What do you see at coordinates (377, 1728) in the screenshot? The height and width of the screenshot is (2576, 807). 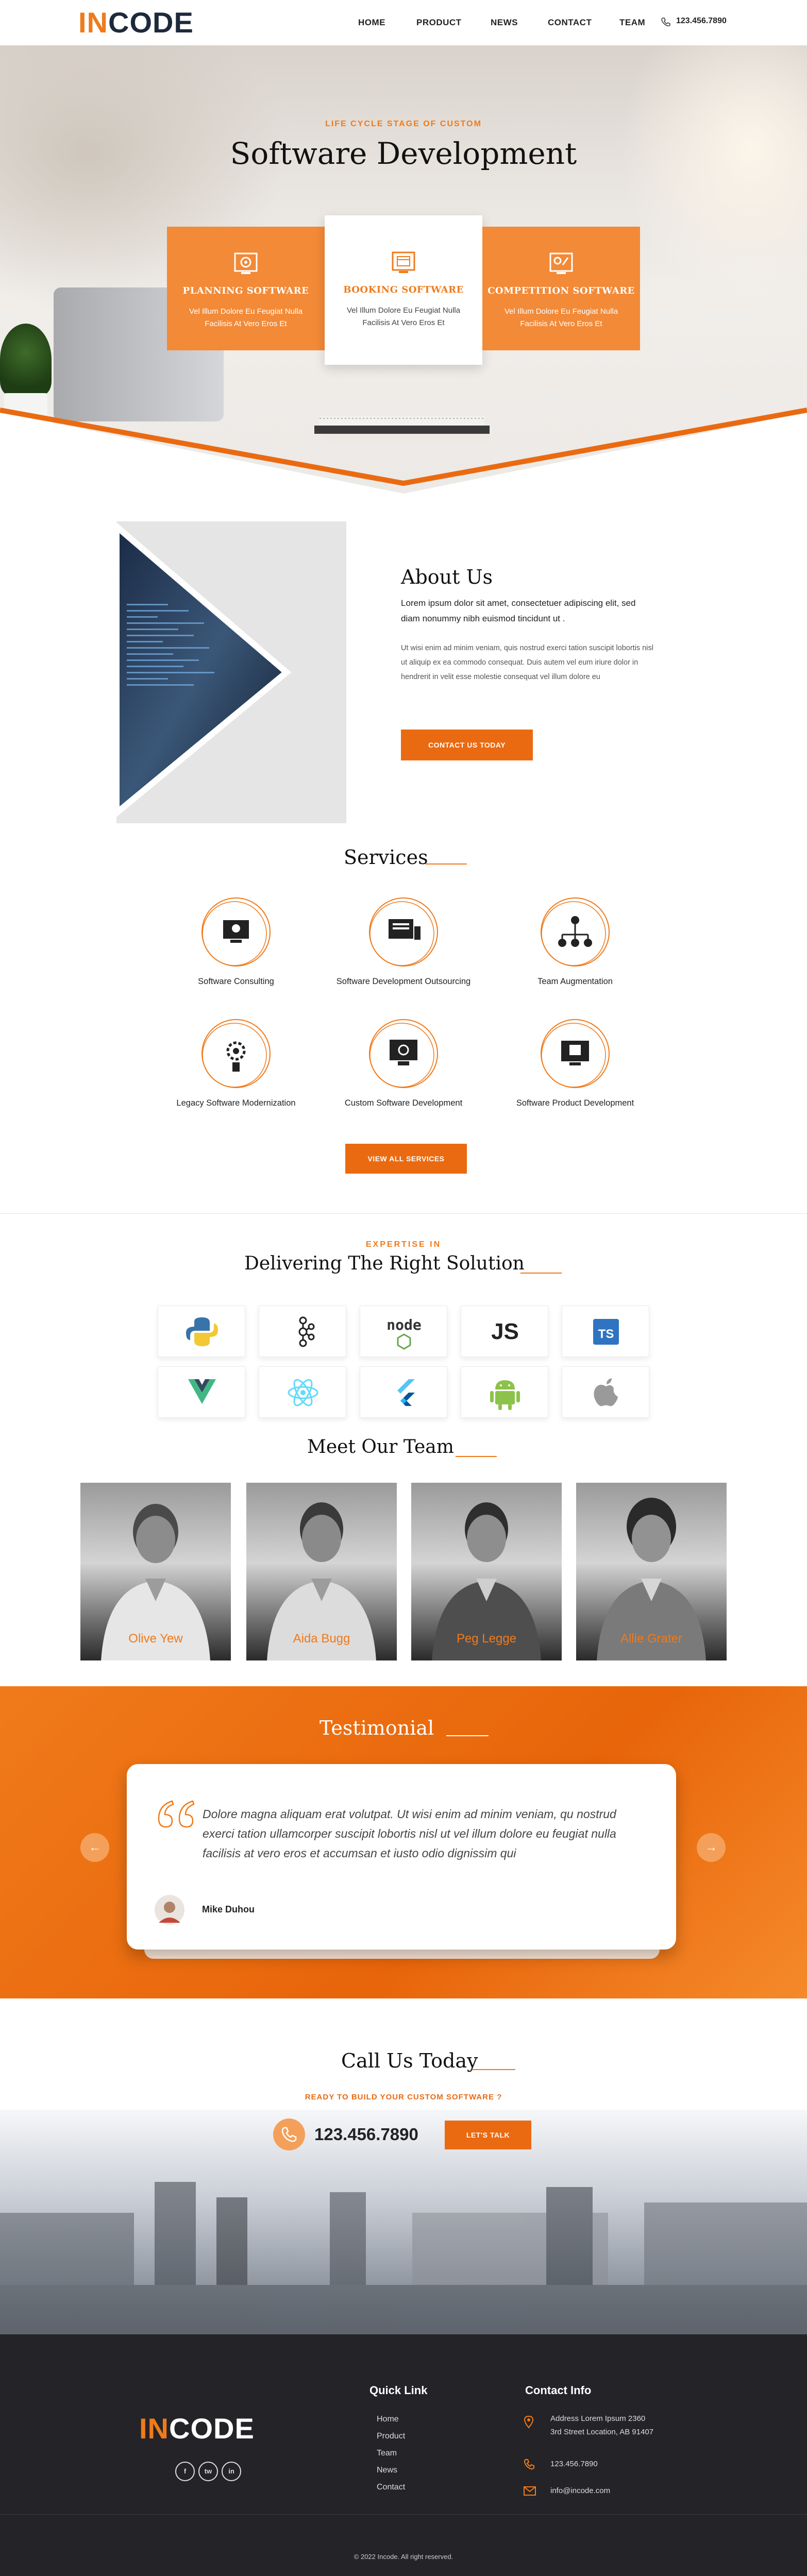 I see `testimonial-title: Testimonial` at bounding box center [377, 1728].